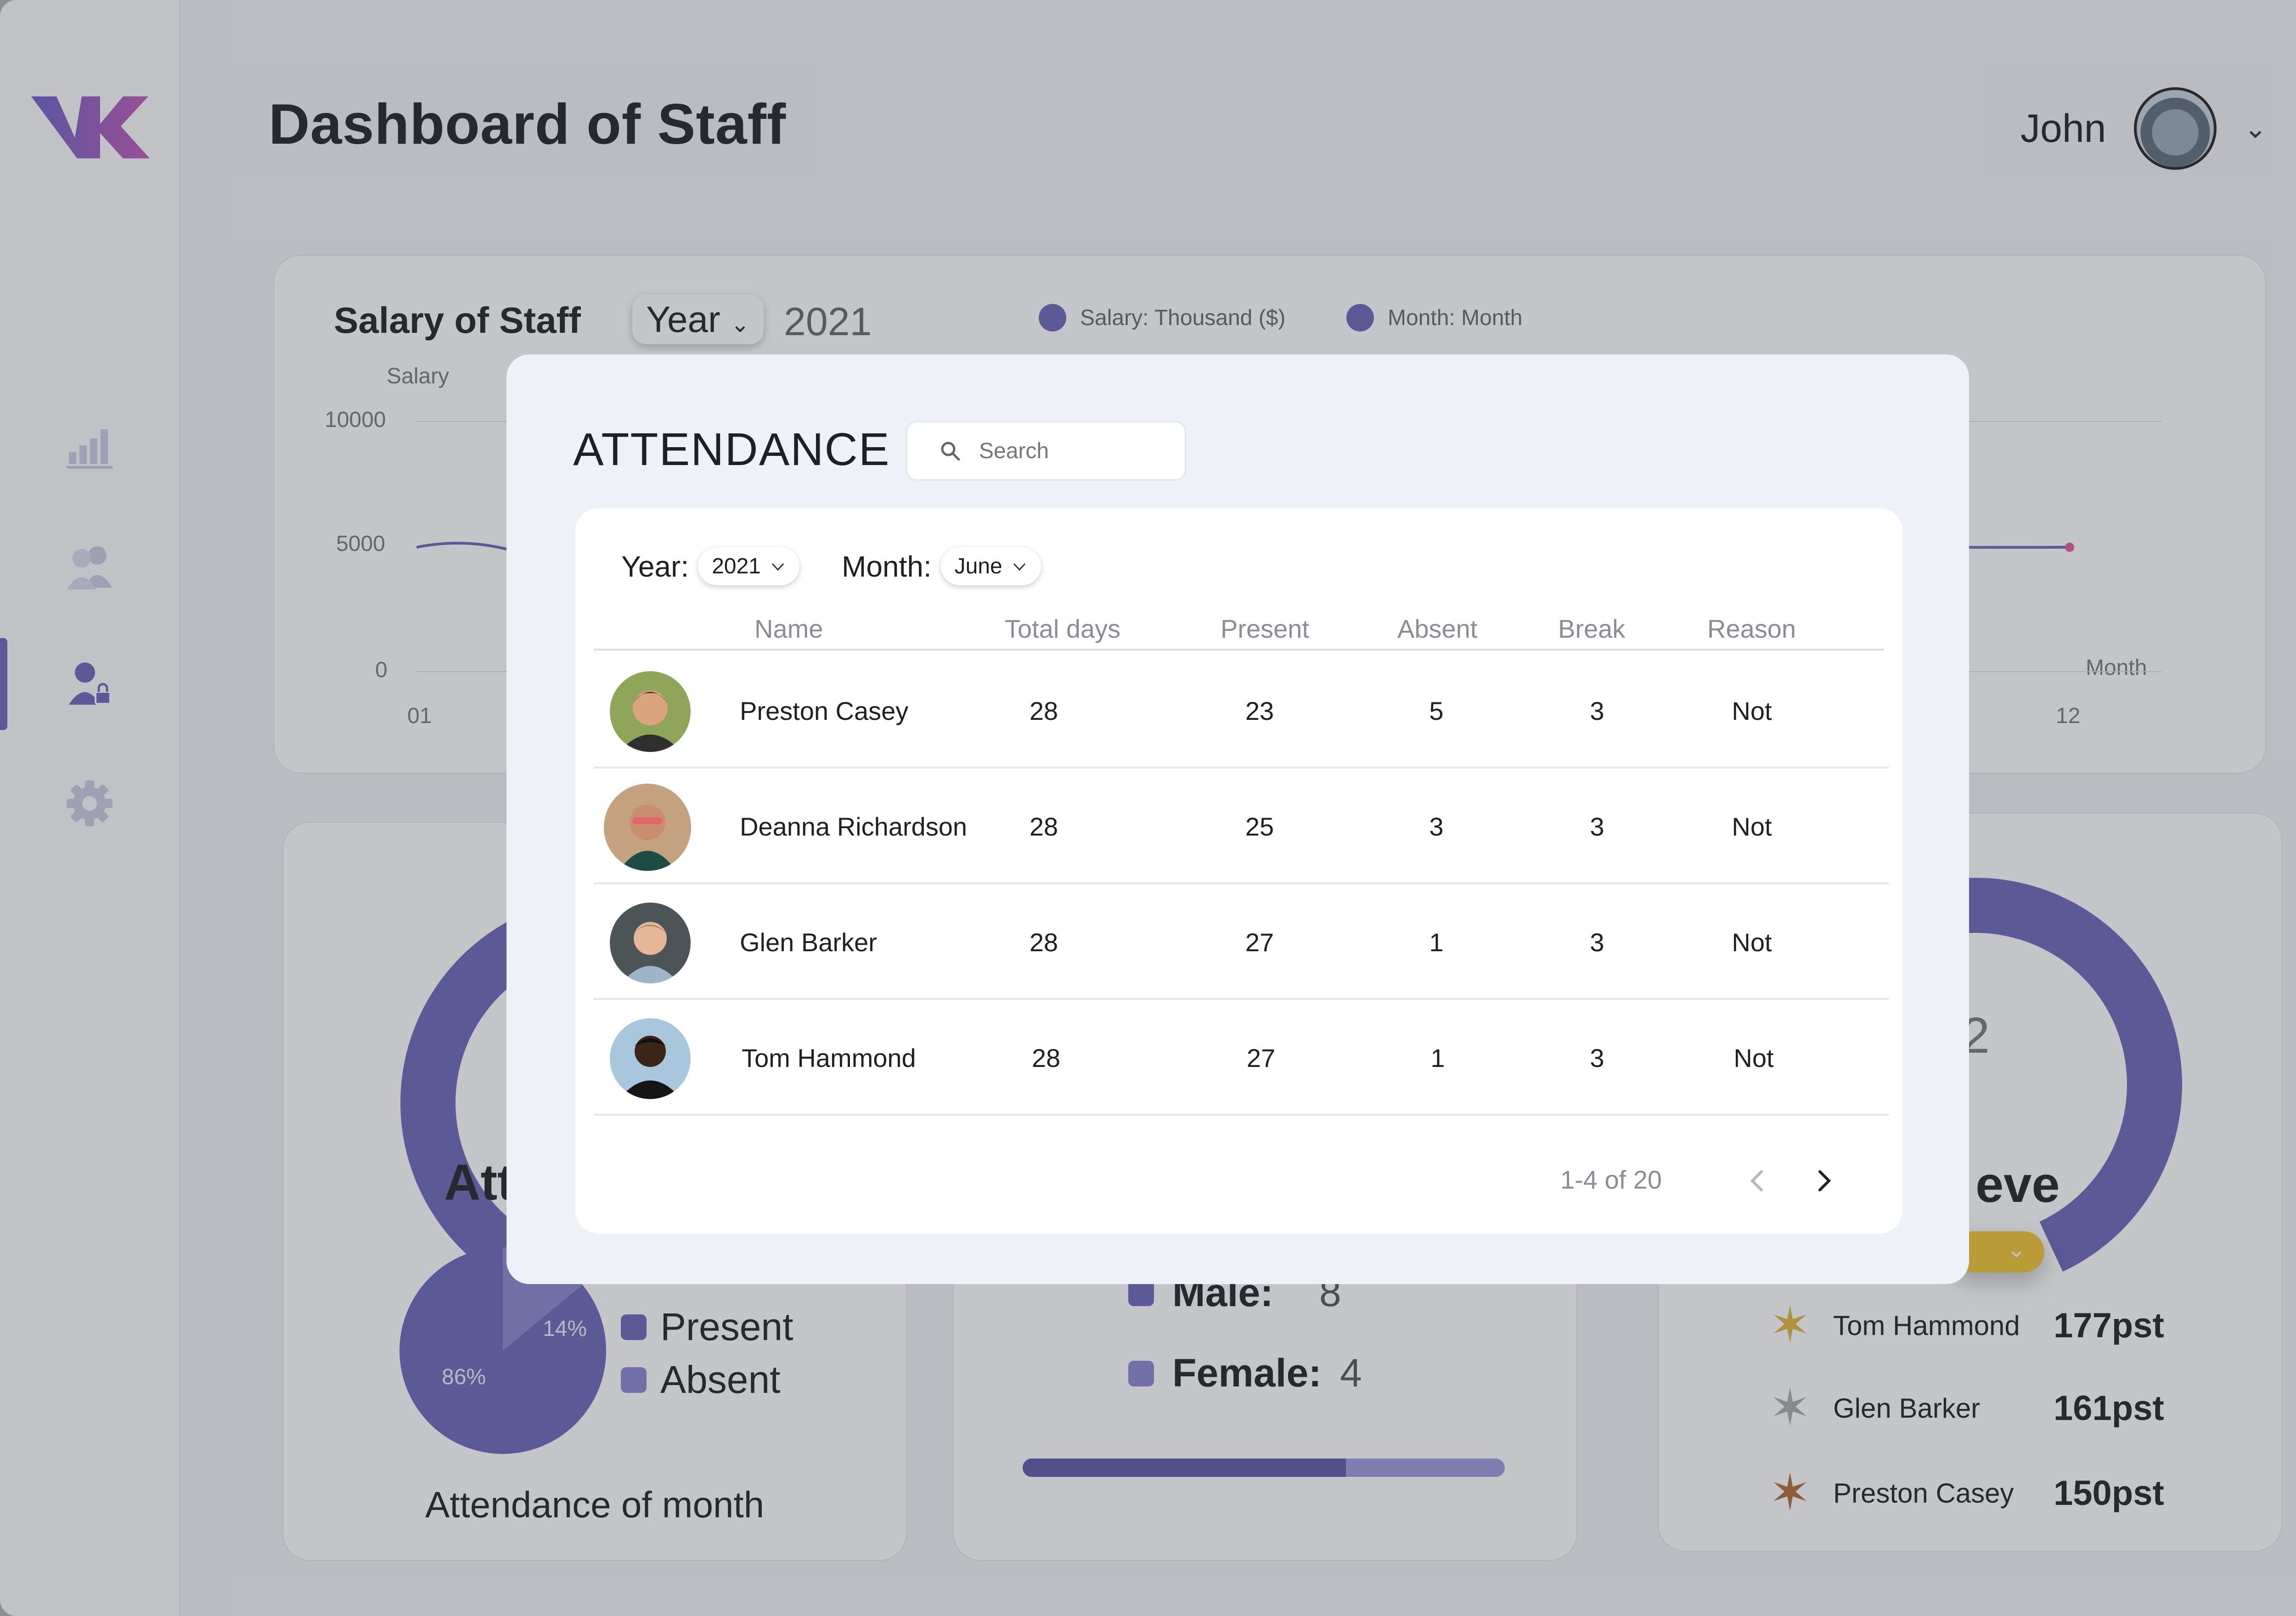 The height and width of the screenshot is (1616, 2296). I want to click on cell-present: 25, so click(1259, 826).